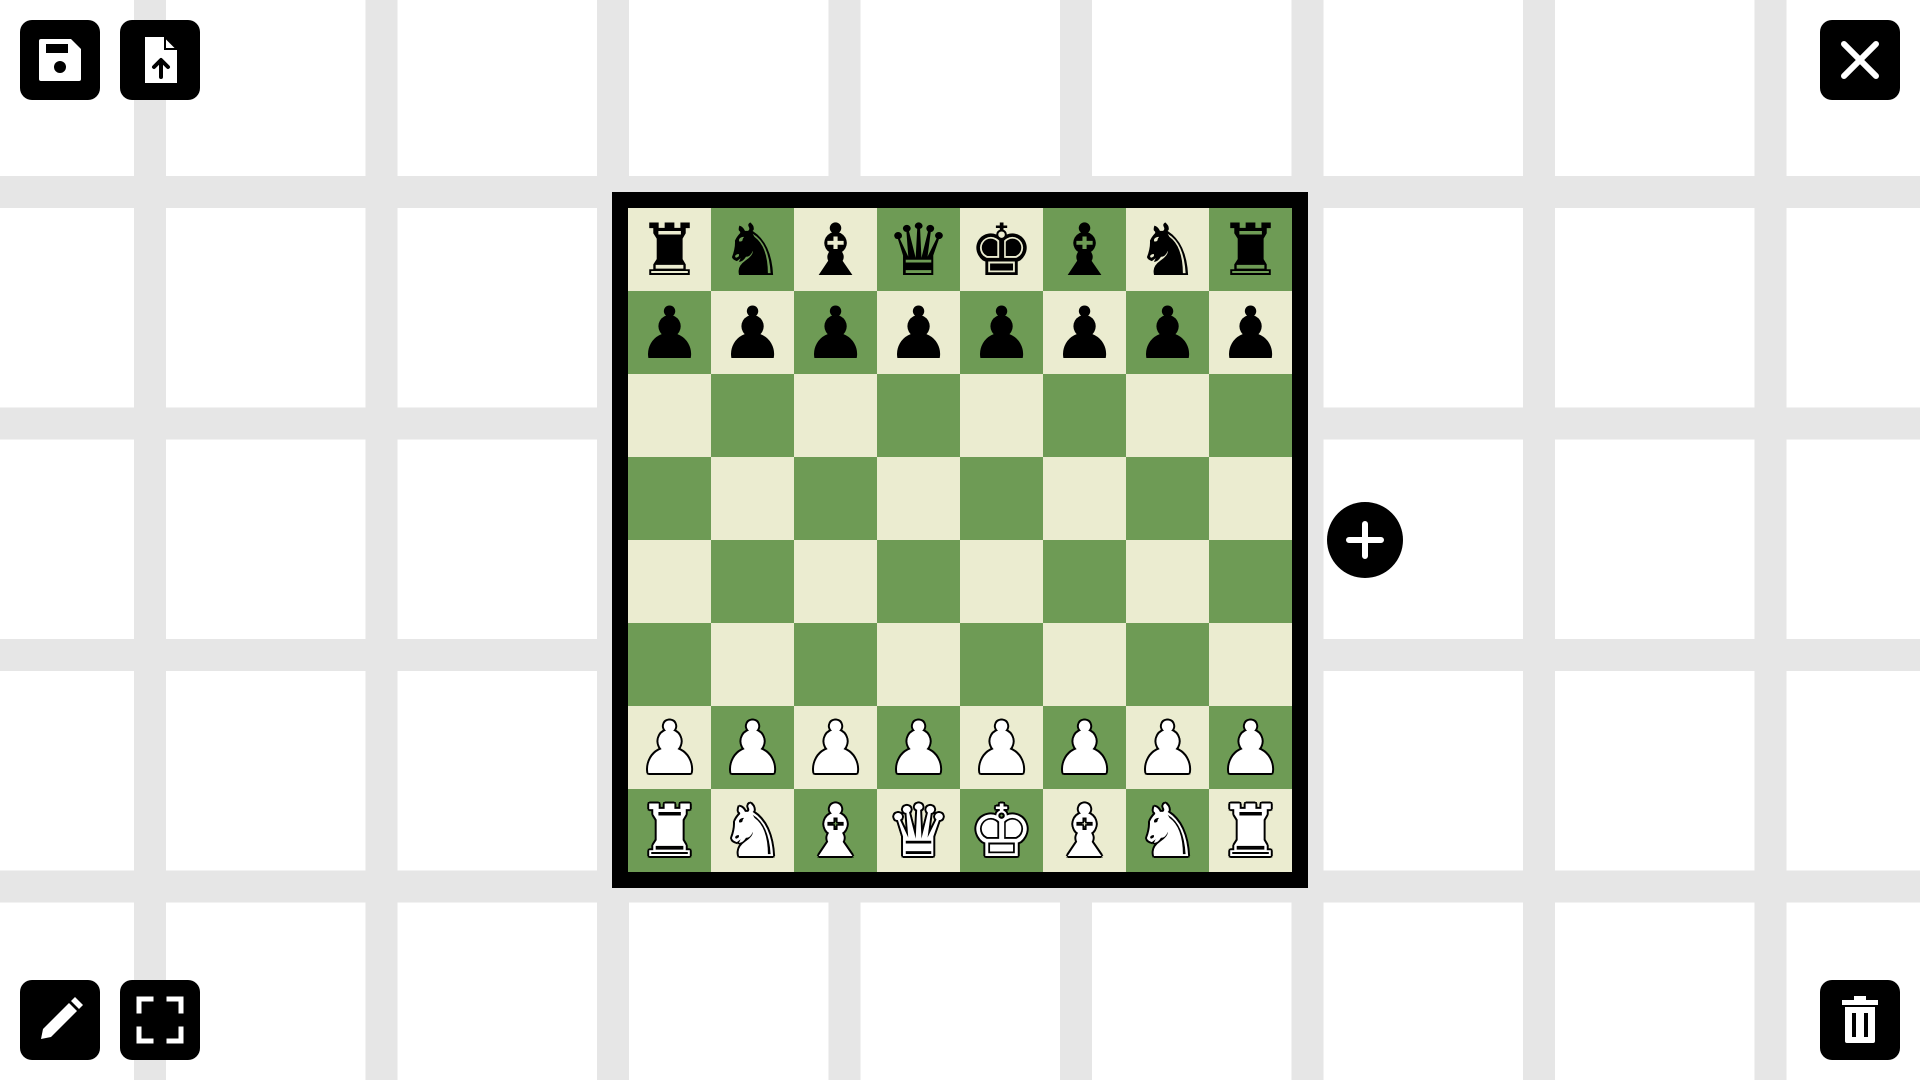 This screenshot has width=1920, height=1080. What do you see at coordinates (1167, 664) in the screenshot?
I see `square-g3` at bounding box center [1167, 664].